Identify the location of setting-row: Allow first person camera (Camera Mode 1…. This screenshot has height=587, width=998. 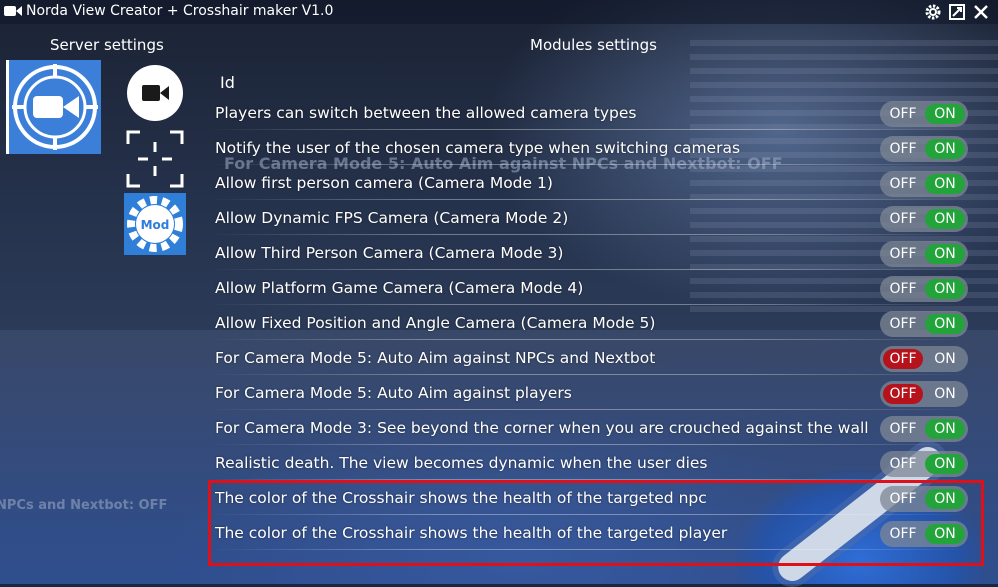
(598, 184).